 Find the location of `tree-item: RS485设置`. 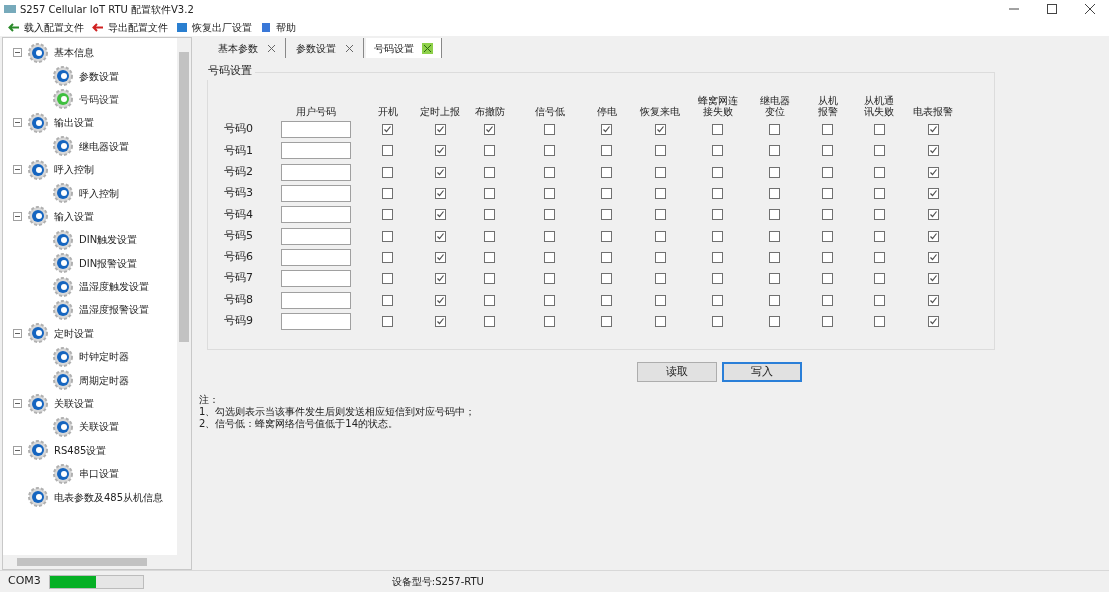

tree-item: RS485设置 is located at coordinates (95, 450).